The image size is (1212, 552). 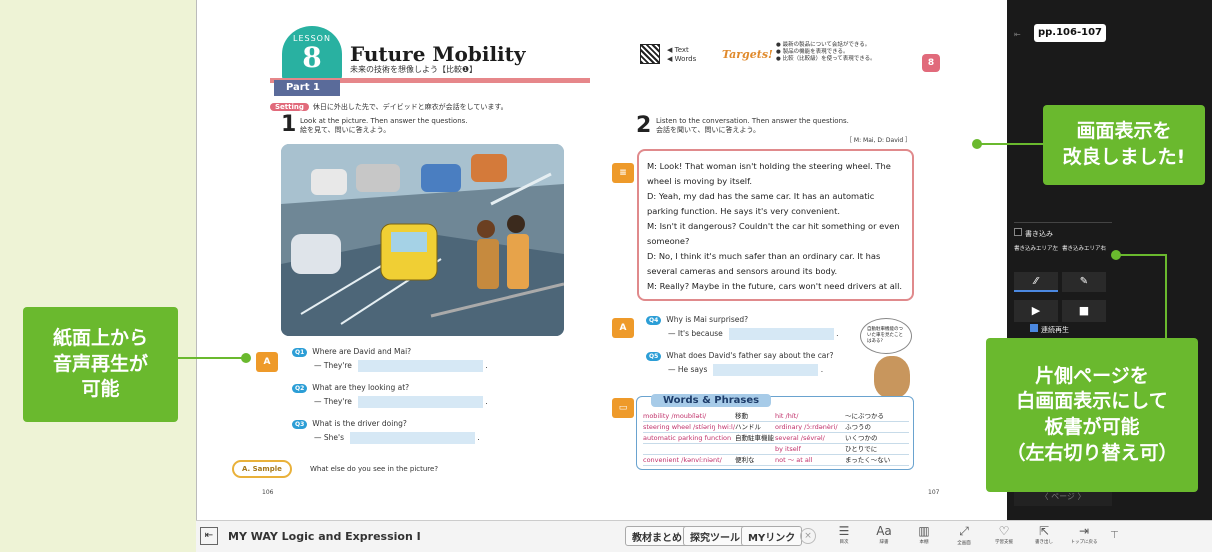 What do you see at coordinates (772, 536) in the screenshot?
I see `my-link-button: MYリンク` at bounding box center [772, 536].